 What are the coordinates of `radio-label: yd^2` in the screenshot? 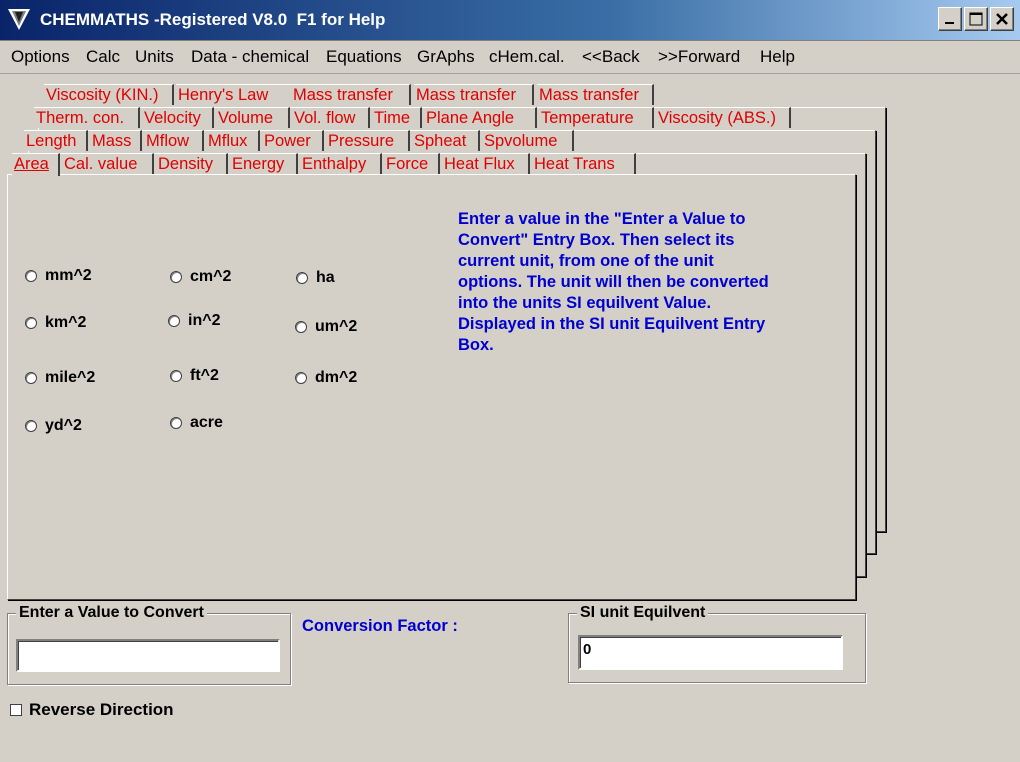 It's located at (63, 425).